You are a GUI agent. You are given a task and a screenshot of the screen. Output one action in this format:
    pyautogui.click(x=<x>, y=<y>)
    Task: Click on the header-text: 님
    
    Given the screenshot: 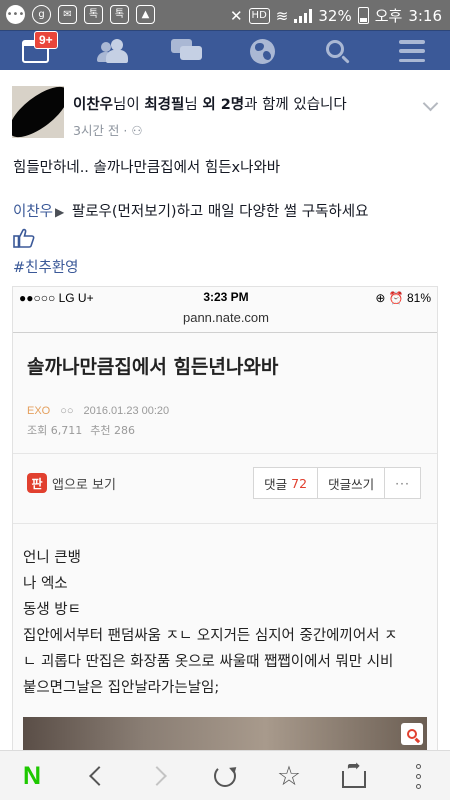 What is the action you would take?
    pyautogui.click(x=193, y=105)
    